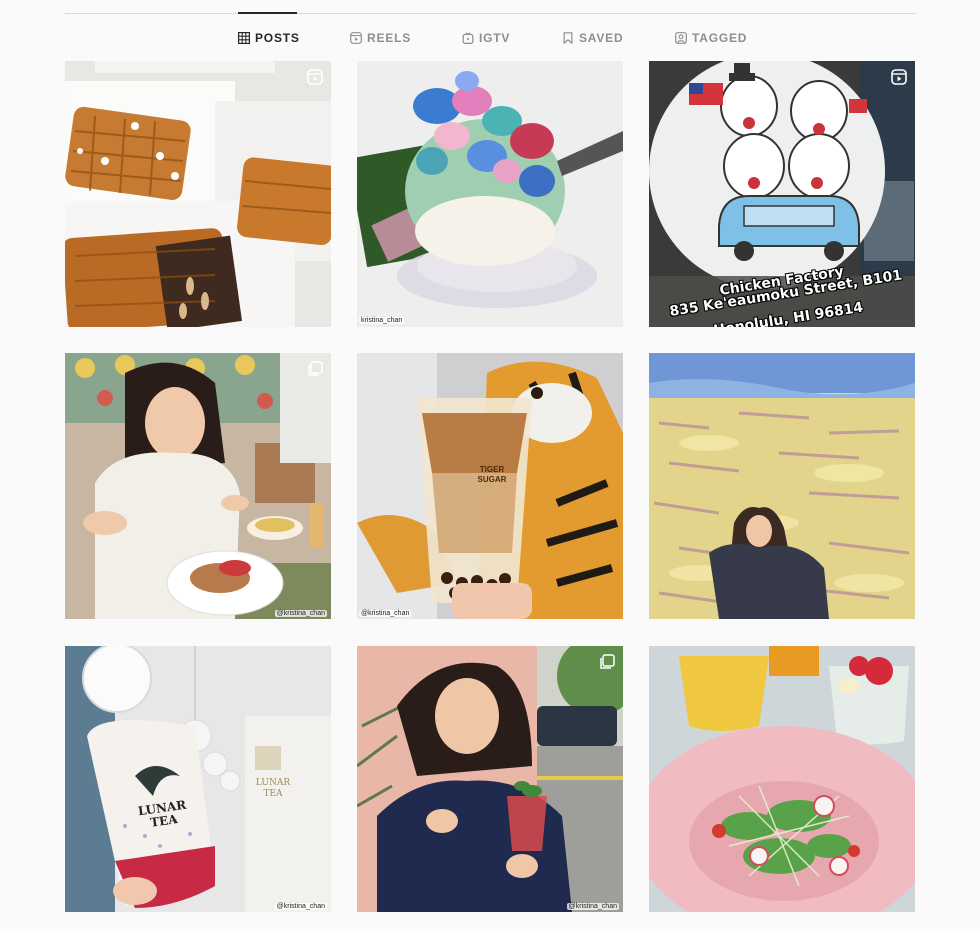 The image size is (980, 931). I want to click on tab-reels: REELS, so click(380, 38).